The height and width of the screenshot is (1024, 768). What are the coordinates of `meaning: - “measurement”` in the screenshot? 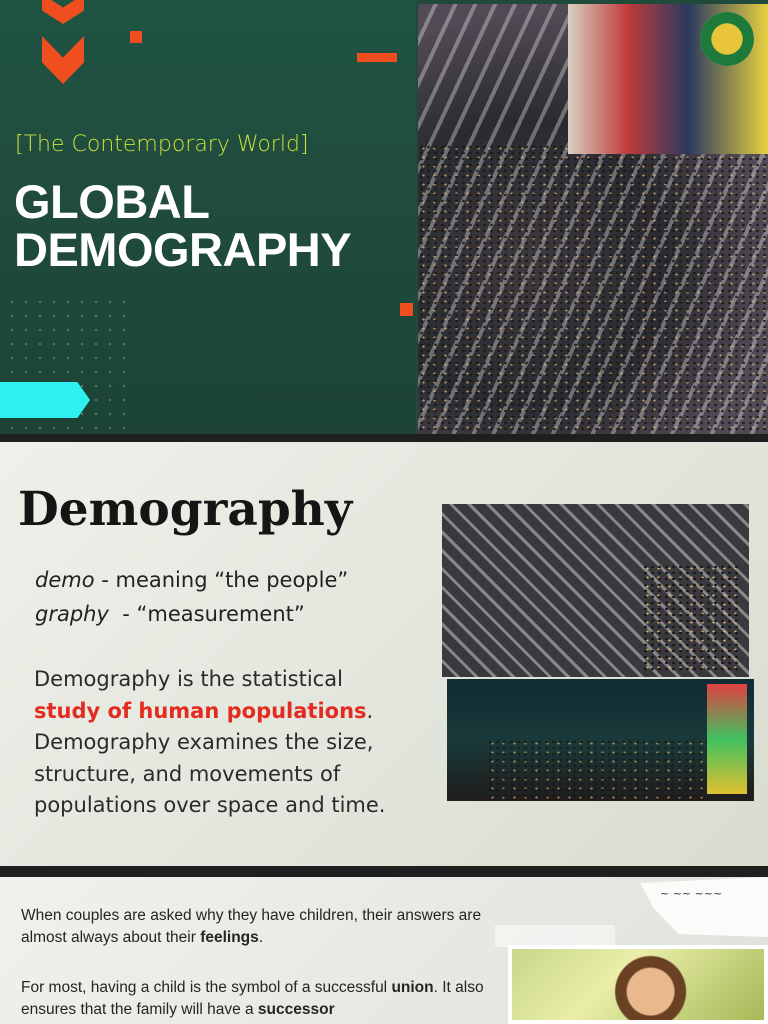 It's located at (206, 614).